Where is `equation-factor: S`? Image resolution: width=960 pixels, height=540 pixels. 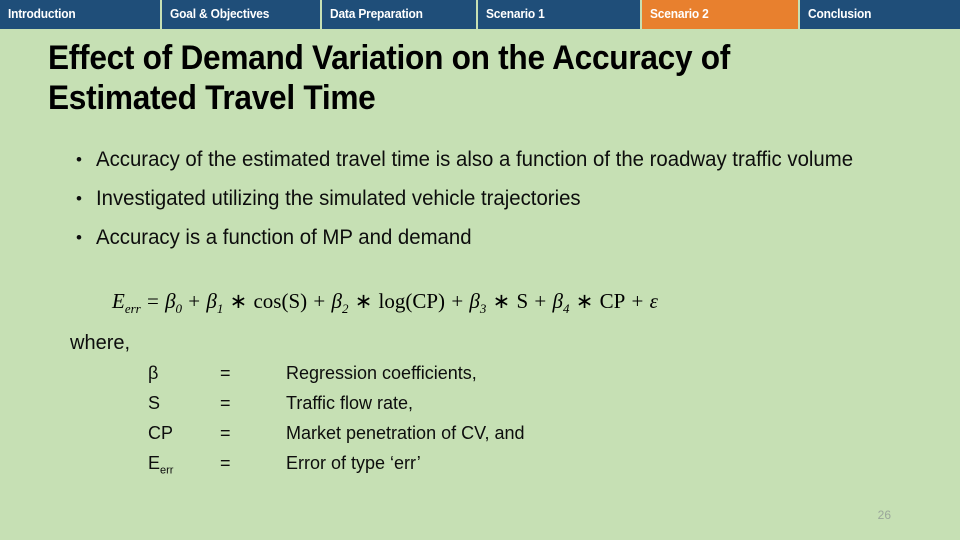
equation-factor: S is located at coordinates (522, 301).